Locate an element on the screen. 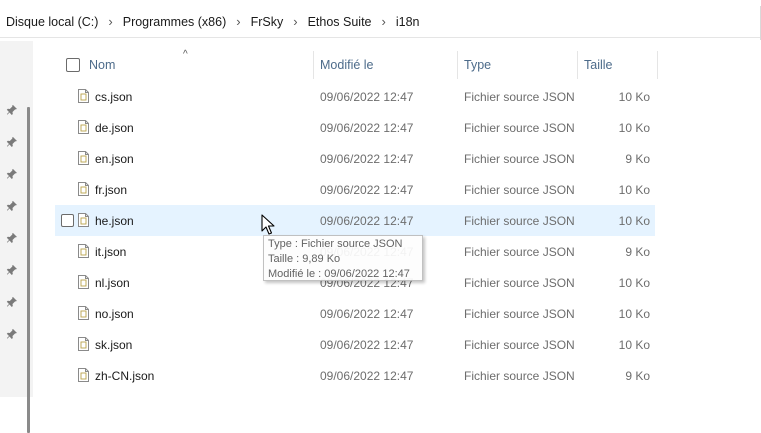 The width and height of the screenshot is (761, 433). column-header-modified: Modifié le is located at coordinates (347, 65).